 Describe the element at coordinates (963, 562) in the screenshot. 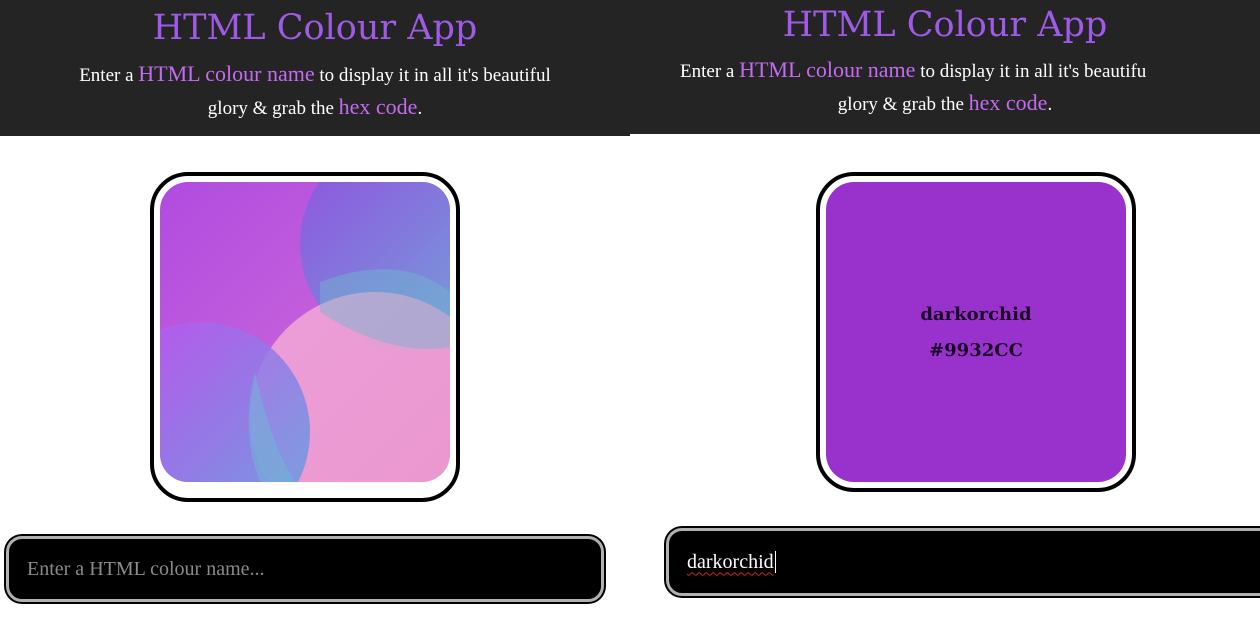

I see `colour-name-input: darkorchid` at that location.